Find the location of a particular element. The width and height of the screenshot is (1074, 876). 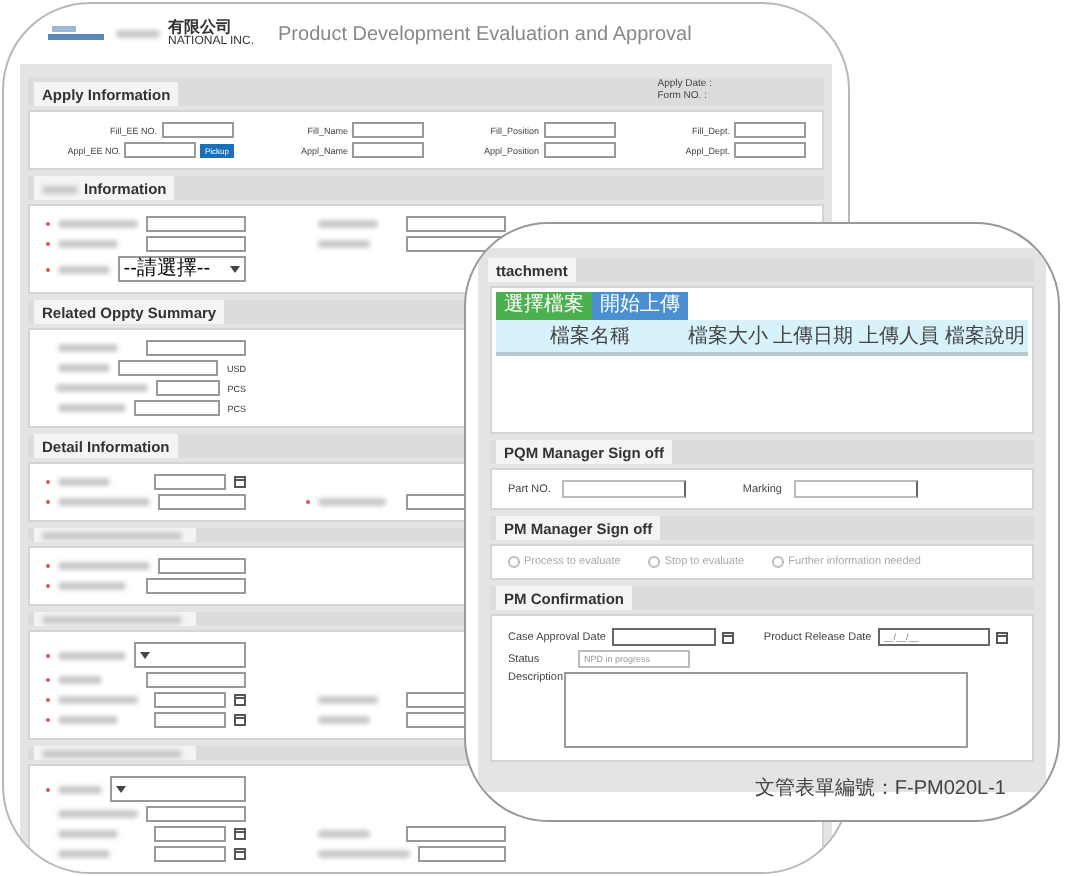

column-header: 檔案大小 is located at coordinates (727, 336).